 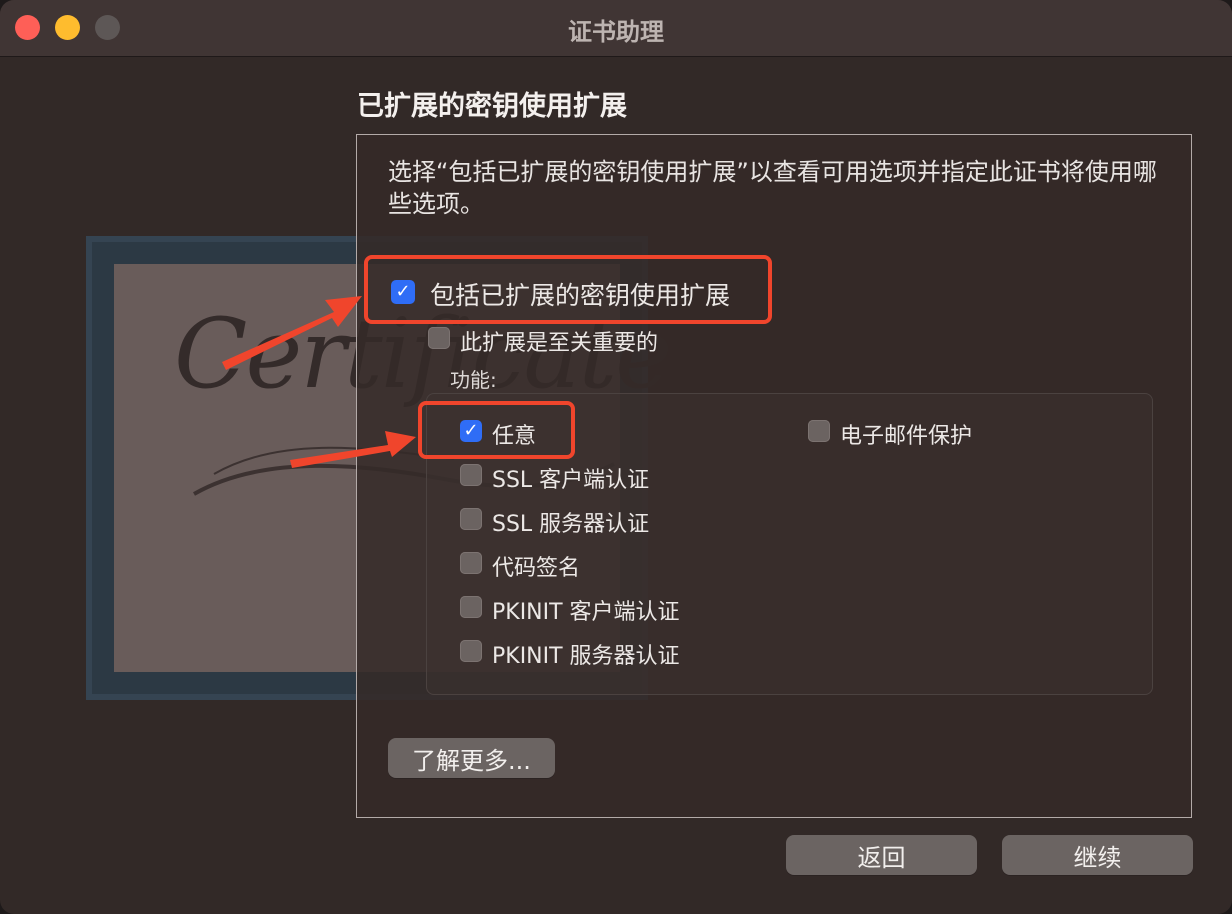 What do you see at coordinates (559, 343) in the screenshot?
I see `critical-extension-label: 此扩展是至关重要的` at bounding box center [559, 343].